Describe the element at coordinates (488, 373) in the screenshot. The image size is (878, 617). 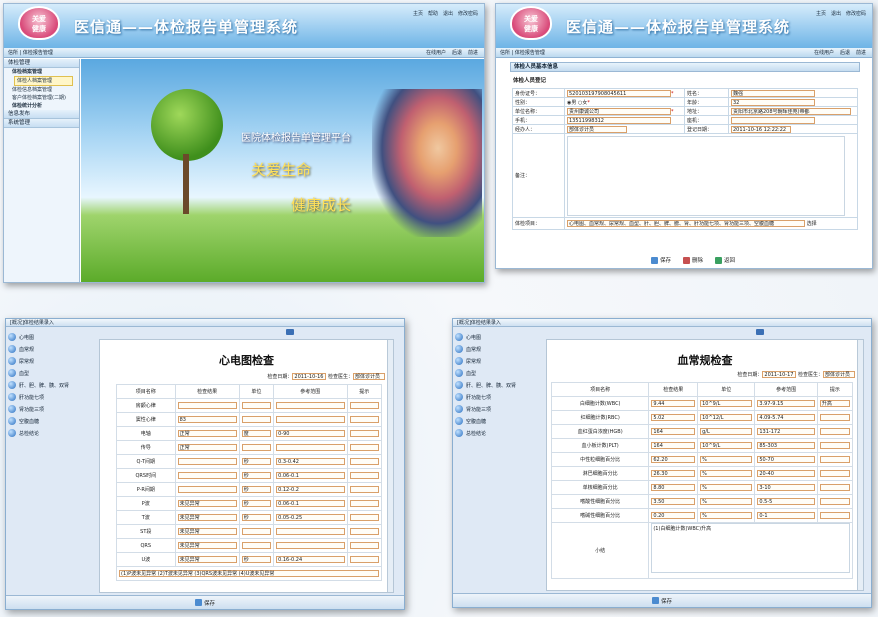
I see `nav-blood-type: 血型` at that location.